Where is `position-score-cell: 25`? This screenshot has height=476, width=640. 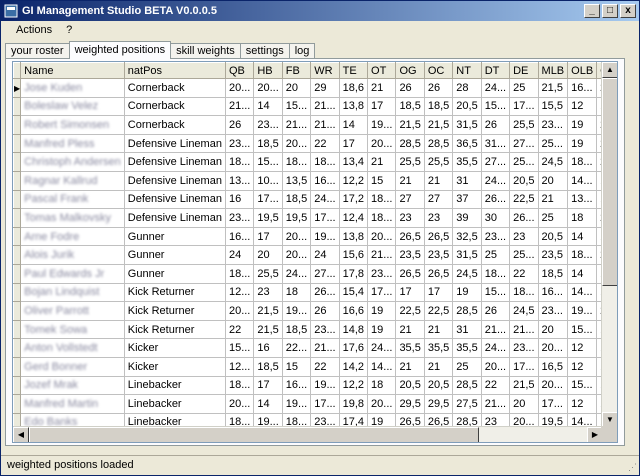
position-score-cell: 25 is located at coordinates (495, 255).